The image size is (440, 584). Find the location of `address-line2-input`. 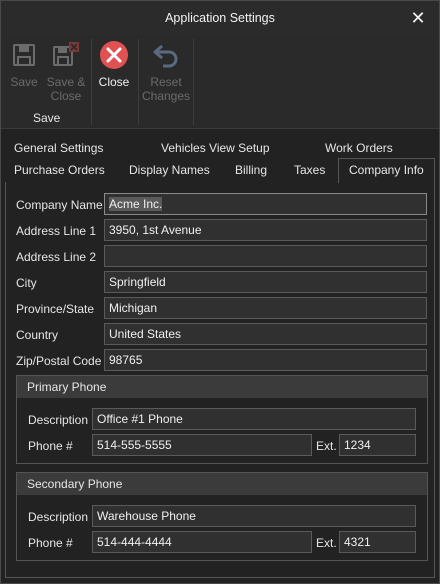

address-line2-input is located at coordinates (265, 256).